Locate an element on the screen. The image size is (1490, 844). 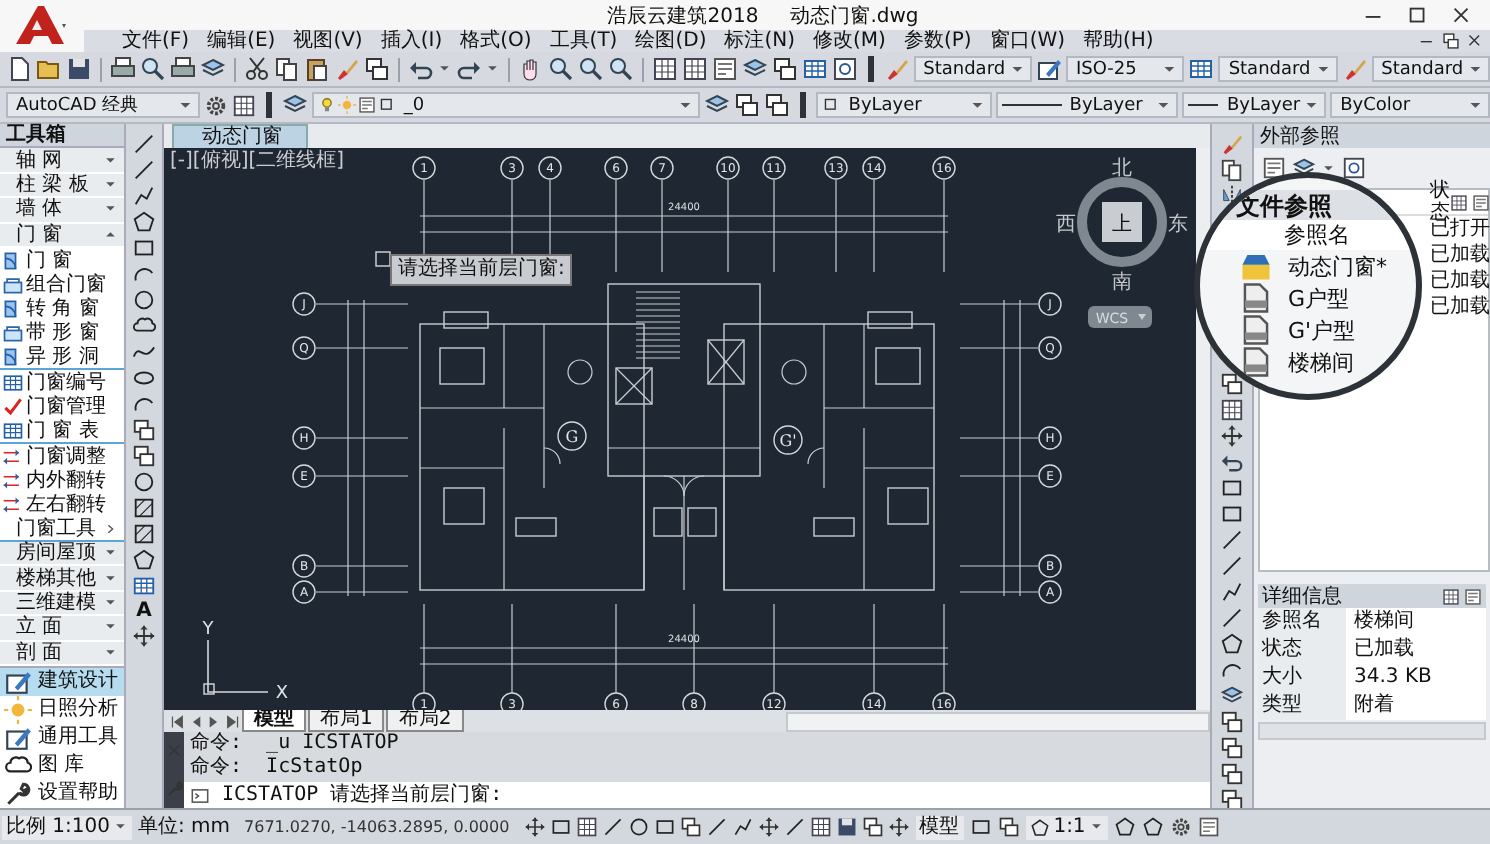
workspace-switch-icon is located at coordinates (1180, 827).